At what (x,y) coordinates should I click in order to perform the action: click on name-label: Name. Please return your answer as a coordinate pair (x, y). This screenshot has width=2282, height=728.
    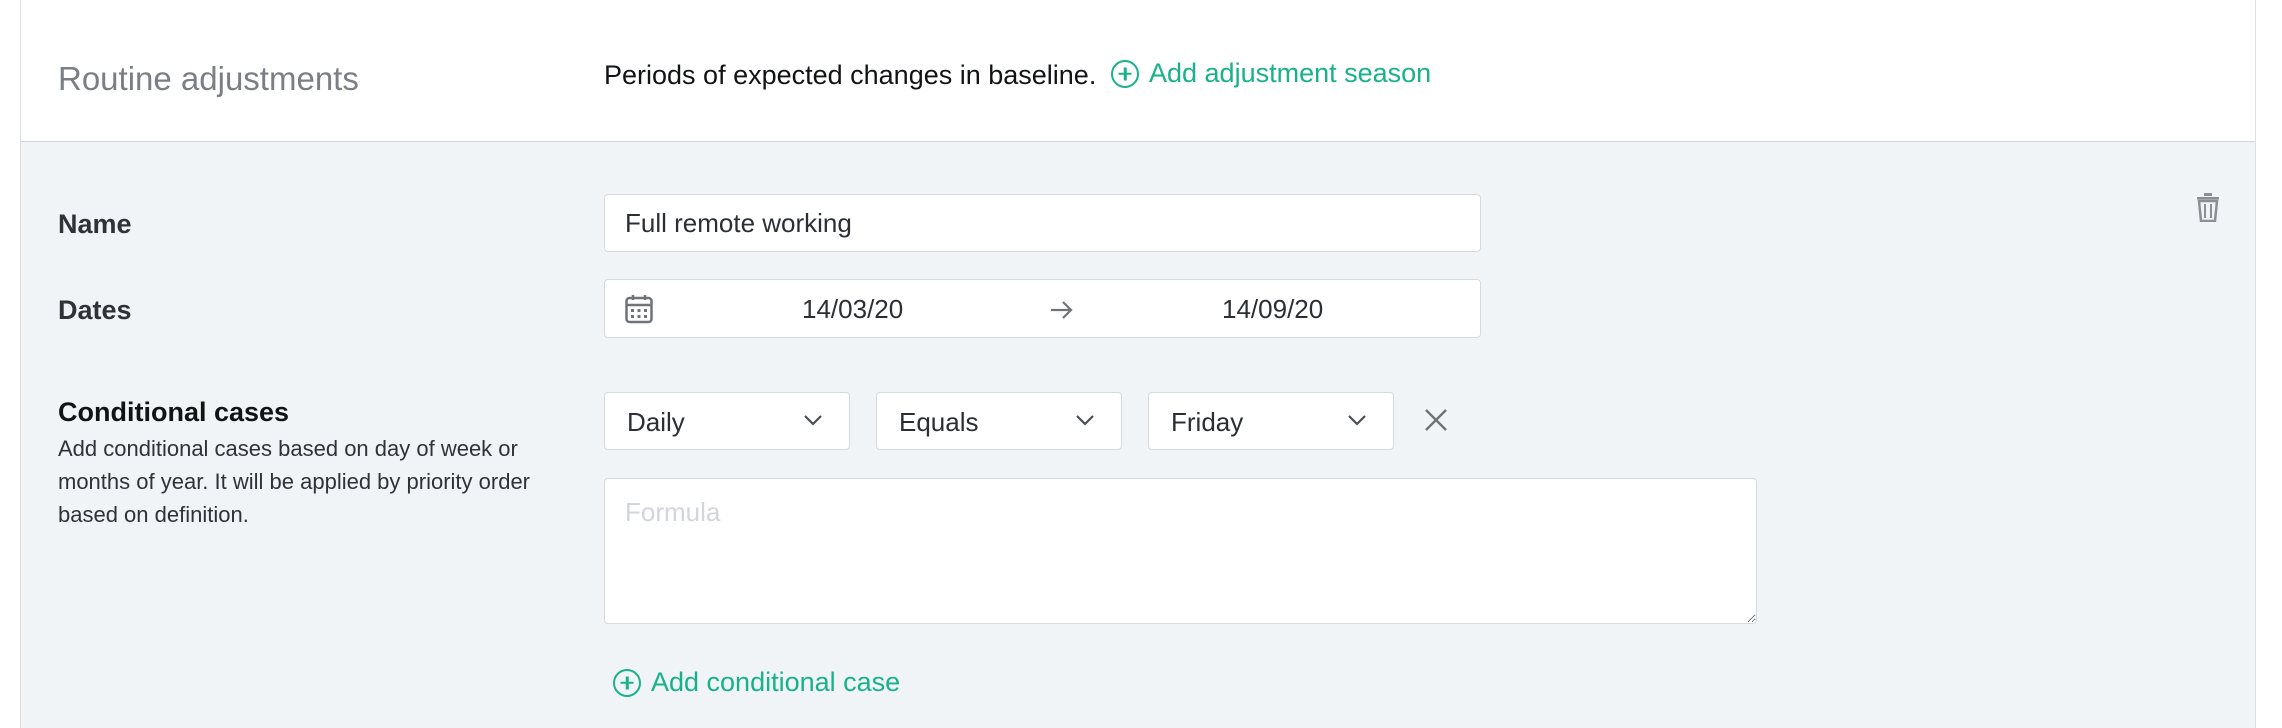
    Looking at the image, I should click on (95, 224).